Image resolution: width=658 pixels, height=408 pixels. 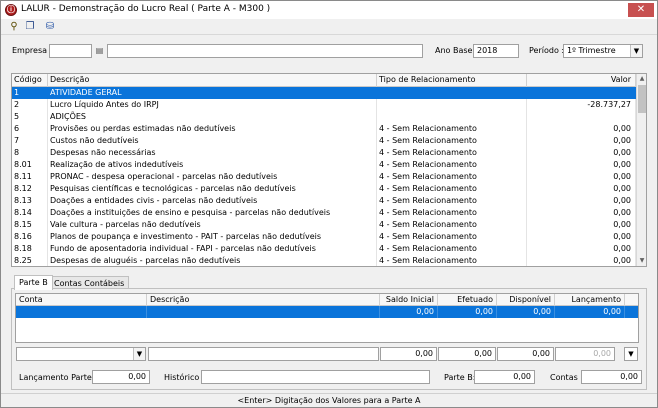 What do you see at coordinates (265, 51) in the screenshot?
I see `empresa-name-input` at bounding box center [265, 51].